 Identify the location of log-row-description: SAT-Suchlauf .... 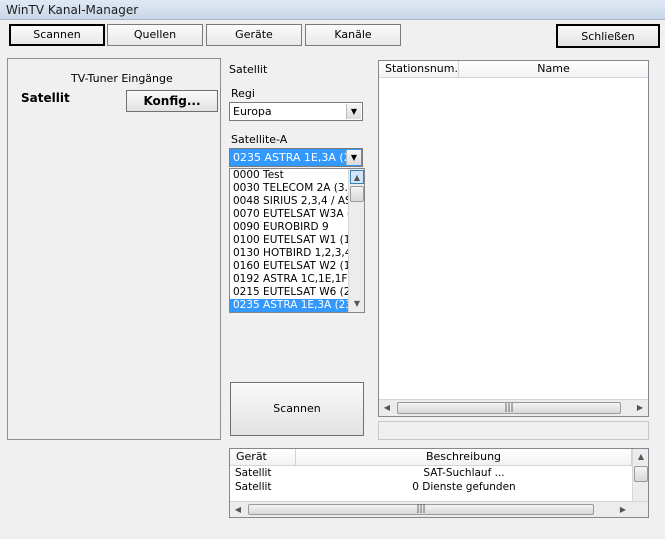
(464, 473).